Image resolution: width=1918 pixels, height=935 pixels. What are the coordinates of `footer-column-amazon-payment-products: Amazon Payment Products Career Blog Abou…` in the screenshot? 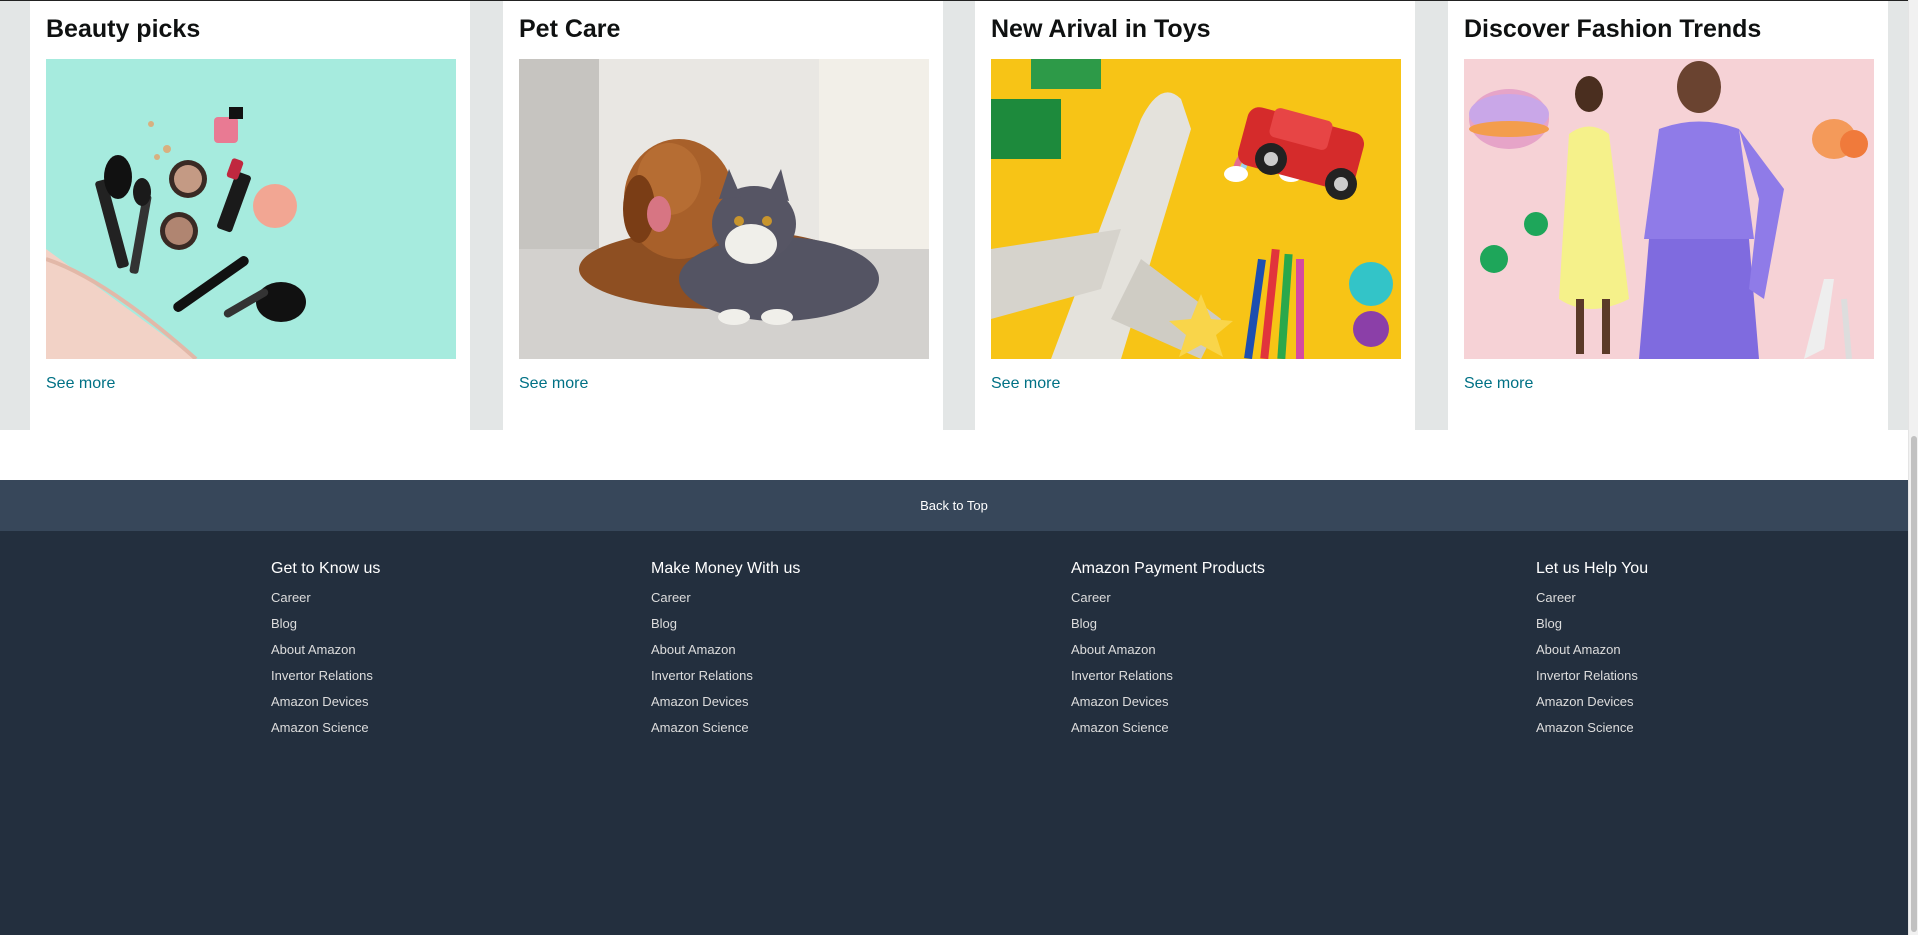 It's located at (1168, 653).